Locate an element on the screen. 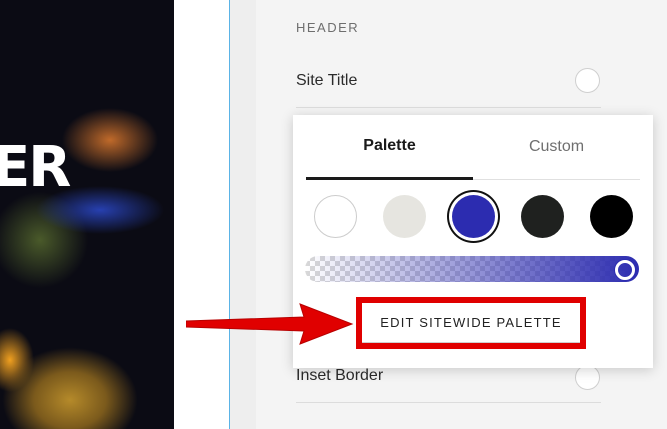 The height and width of the screenshot is (429, 667). palette-swatch-blue is located at coordinates (473, 216).